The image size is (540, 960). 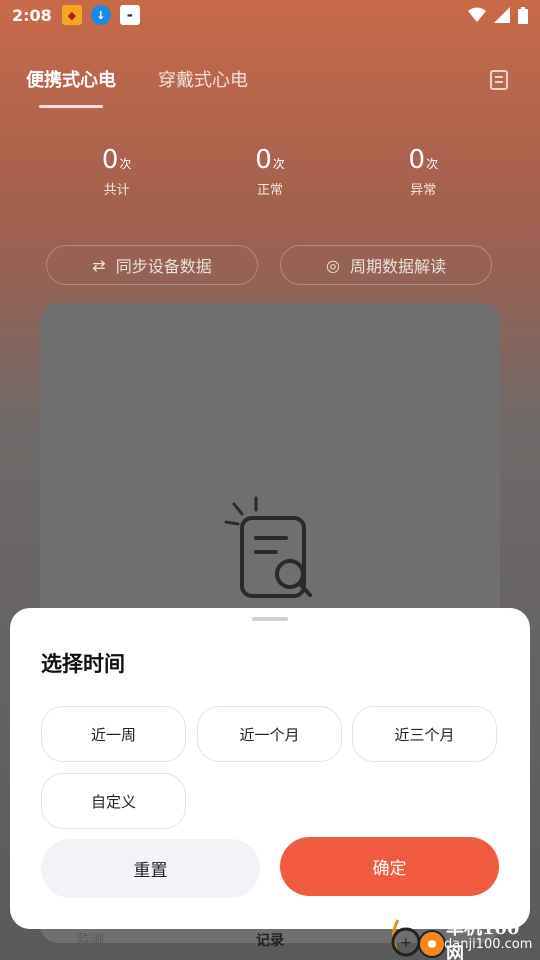 What do you see at coordinates (90, 940) in the screenshot?
I see `nav-monitor: 监测` at bounding box center [90, 940].